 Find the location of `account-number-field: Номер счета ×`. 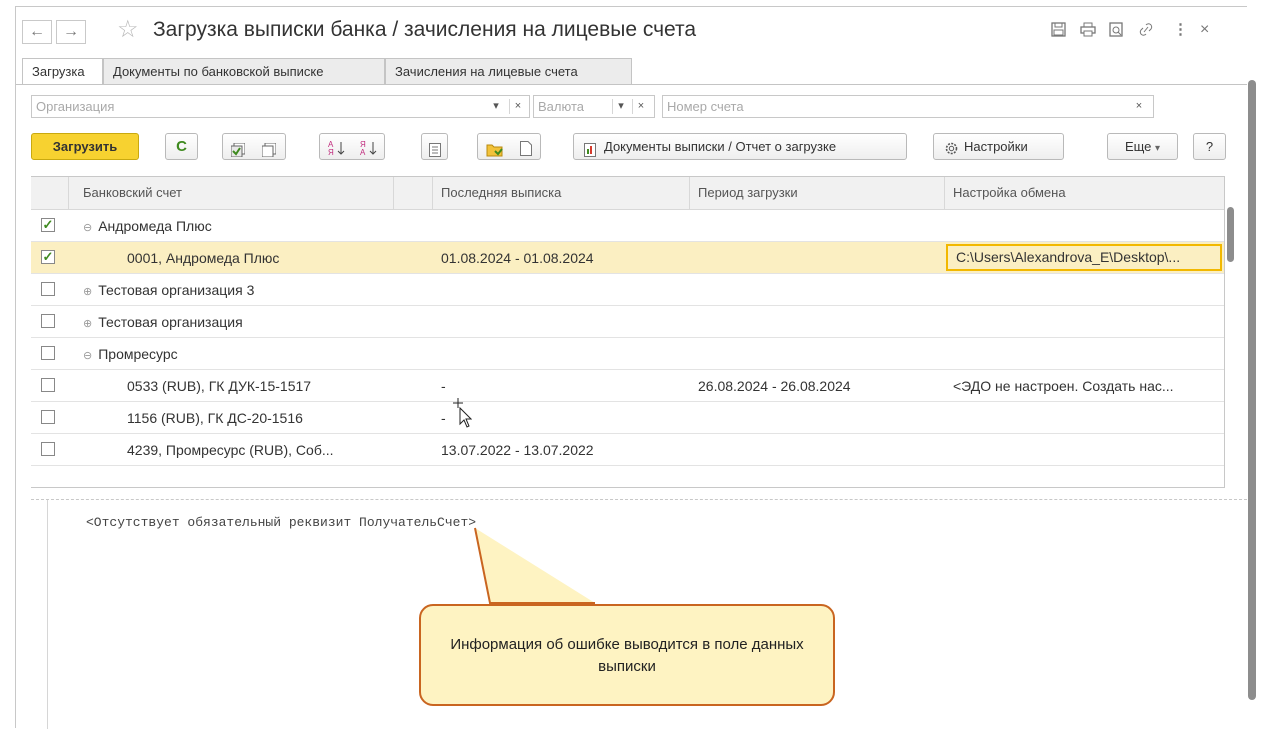

account-number-field: Номер счета × is located at coordinates (908, 106).